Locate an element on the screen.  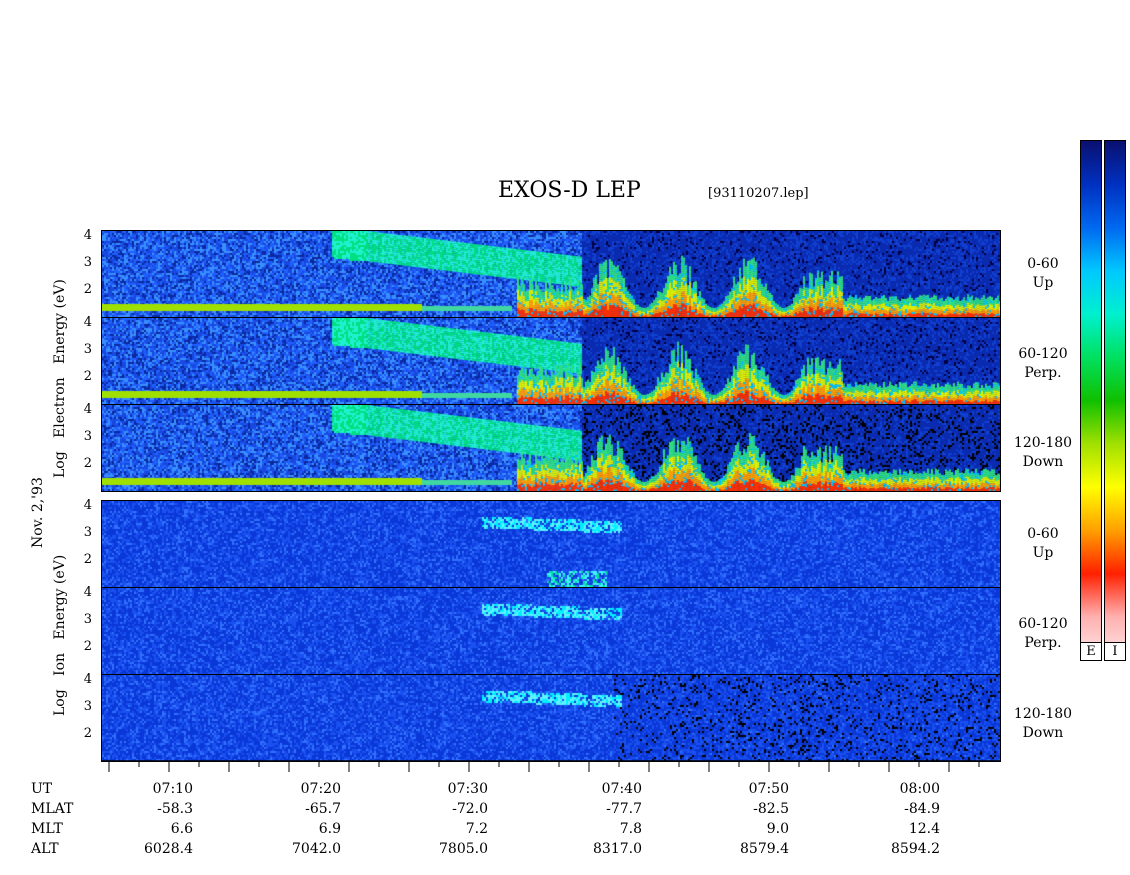
chart-title: EXOS-D LEP is located at coordinates (569, 190).